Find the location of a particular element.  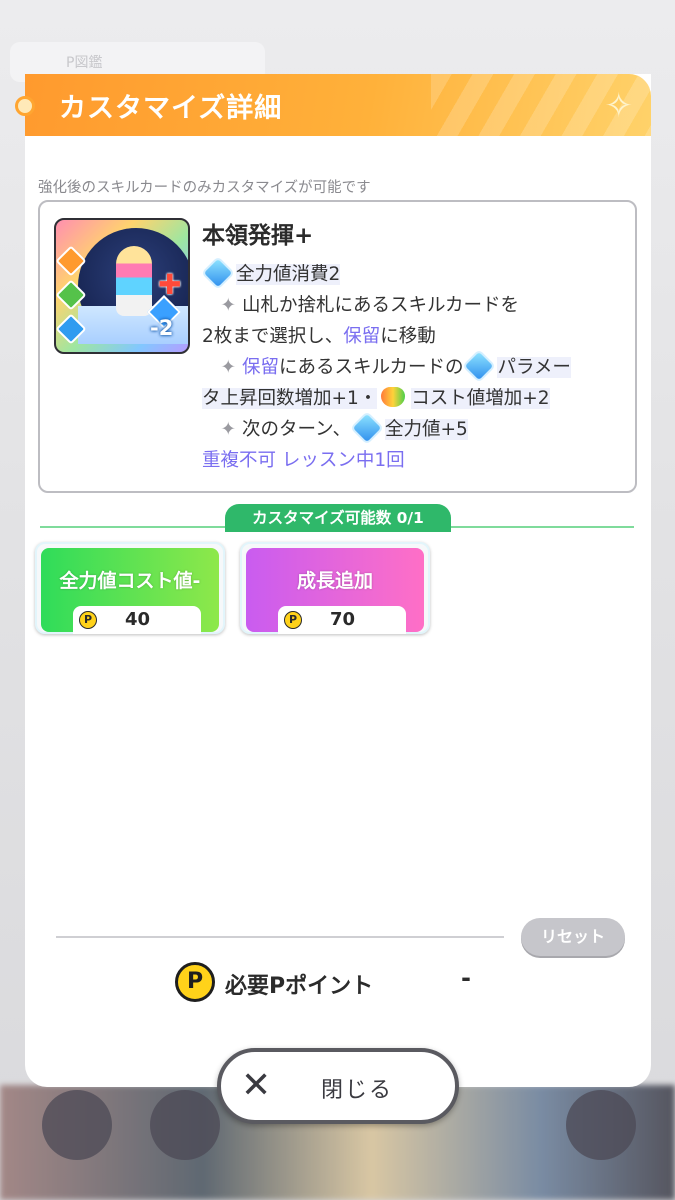

heart-icon is located at coordinates (393, 397).